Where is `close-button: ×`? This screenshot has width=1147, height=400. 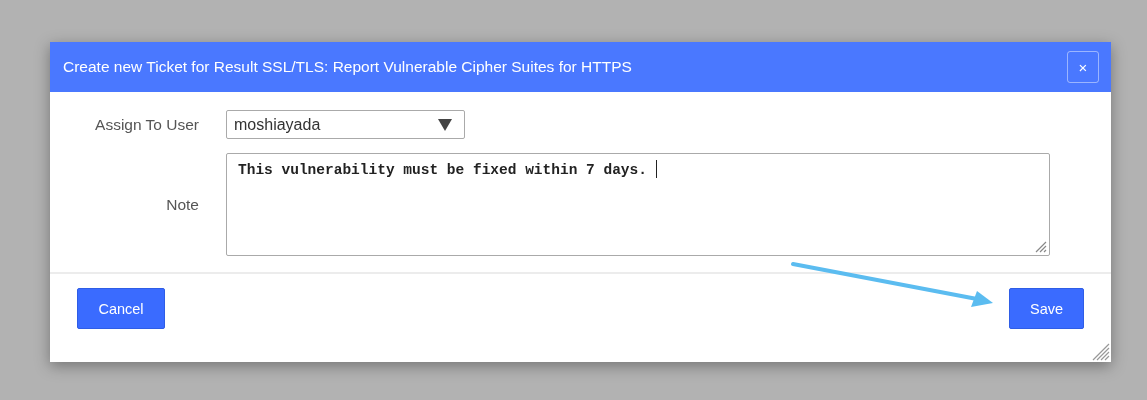 close-button: × is located at coordinates (1083, 67).